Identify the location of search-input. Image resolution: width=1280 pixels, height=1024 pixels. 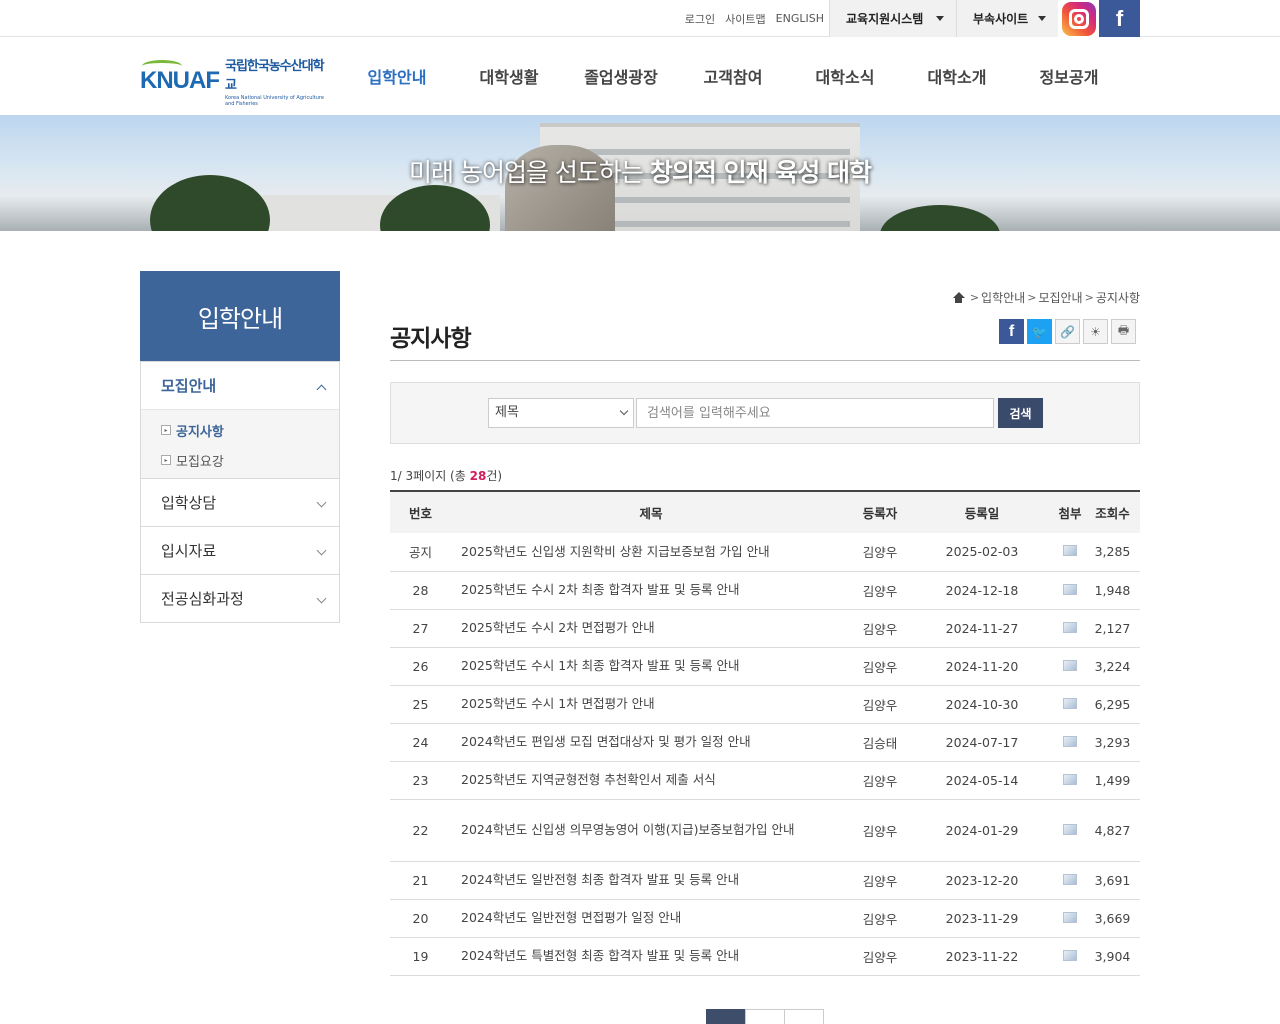
(815, 413).